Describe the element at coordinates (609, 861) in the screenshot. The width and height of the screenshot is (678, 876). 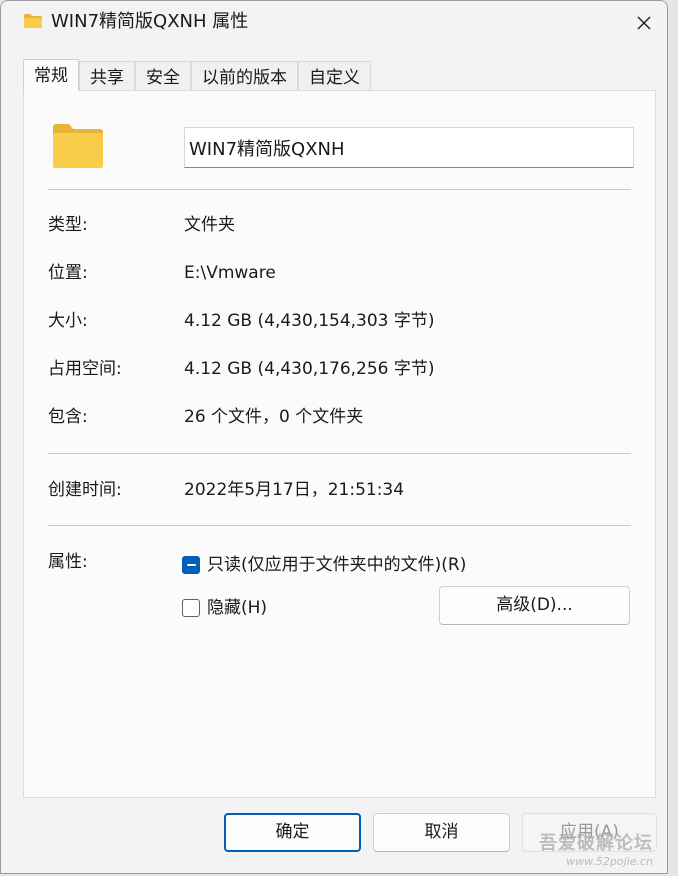
I see `watermark-url: www.52pojie.cn` at that location.